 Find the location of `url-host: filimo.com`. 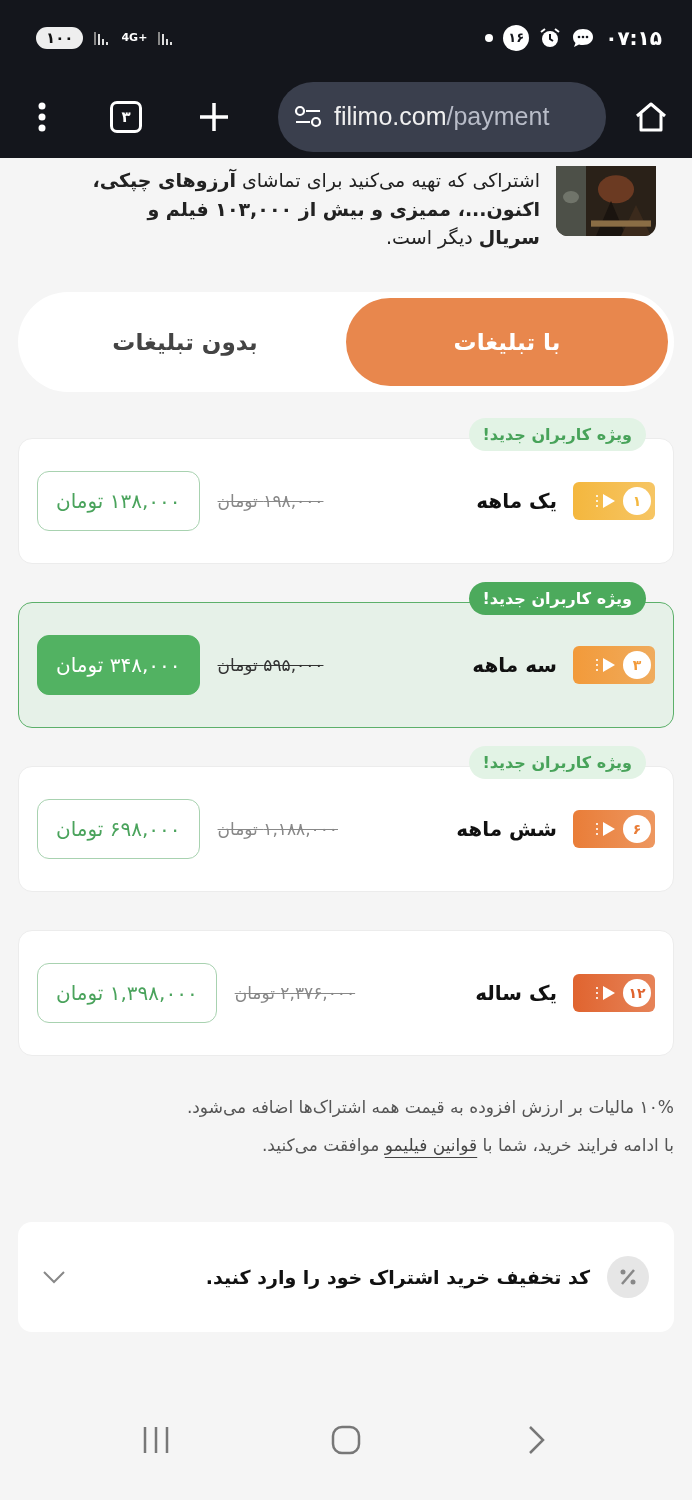

url-host: filimo.com is located at coordinates (390, 116).